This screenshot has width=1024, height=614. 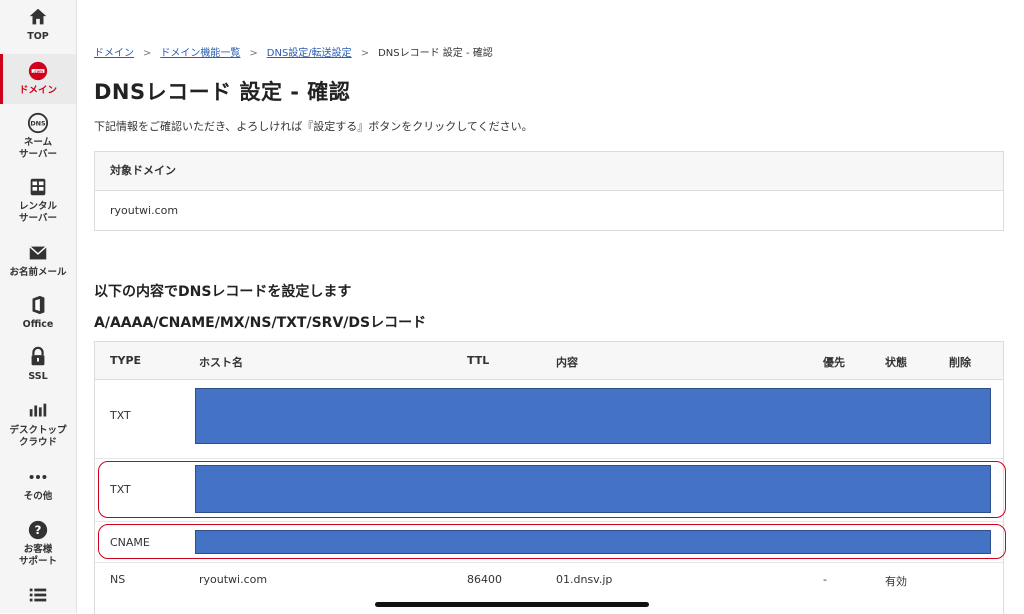 I want to click on sidebar-item-label: デスクトップ クラウド, so click(x=38, y=436).